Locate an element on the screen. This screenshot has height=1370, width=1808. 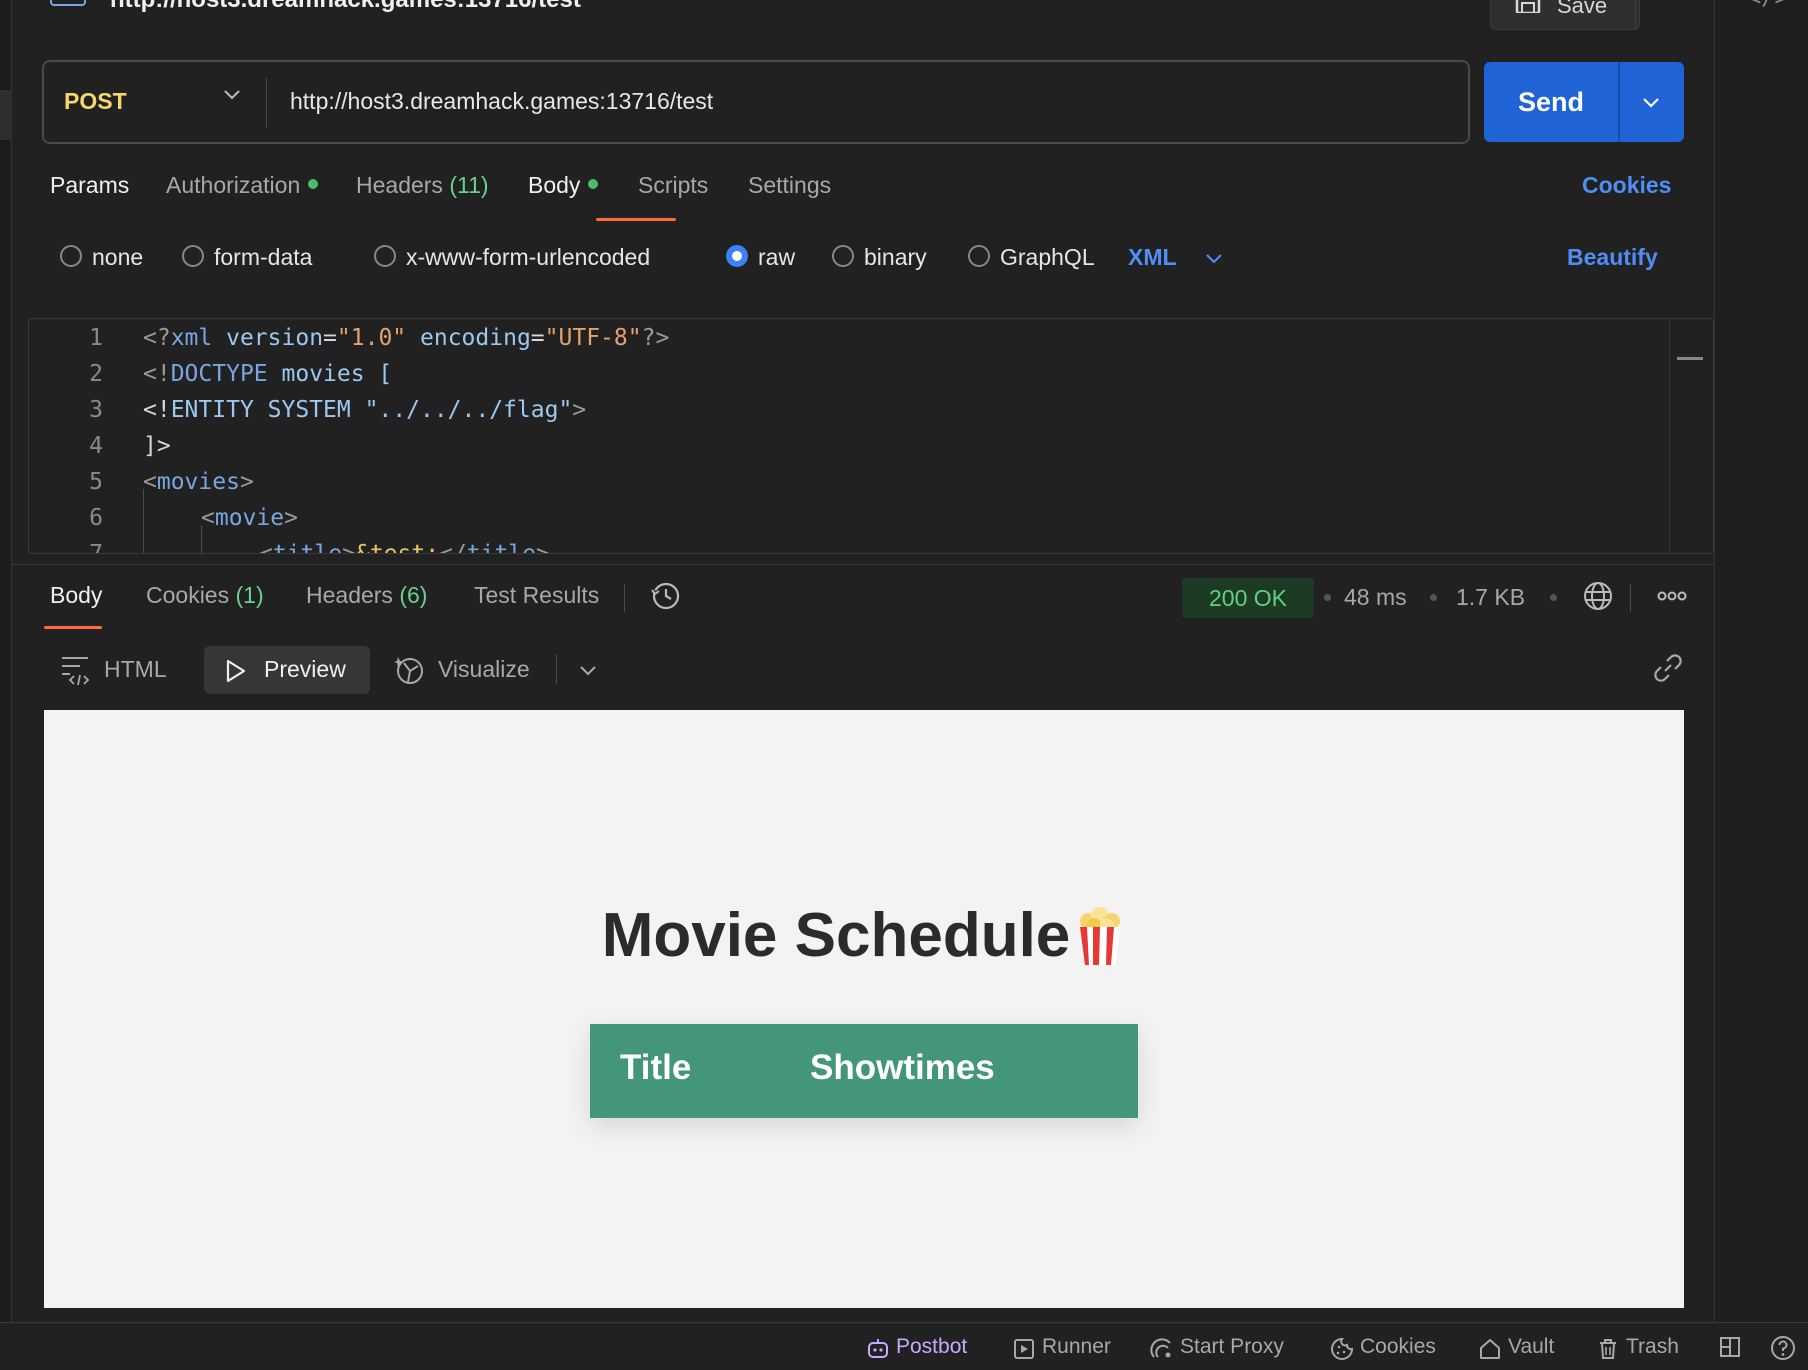
proxy-icon is located at coordinates (1160, 1348).